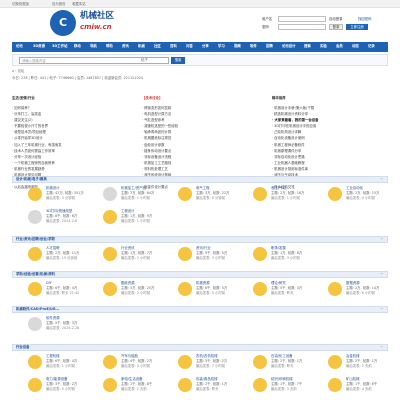 The width and height of the screenshot is (400, 400). What do you see at coordinates (200, 309) in the screenshot?
I see `section-header: 机械软件/CAD/ProE/UG... −` at bounding box center [200, 309].